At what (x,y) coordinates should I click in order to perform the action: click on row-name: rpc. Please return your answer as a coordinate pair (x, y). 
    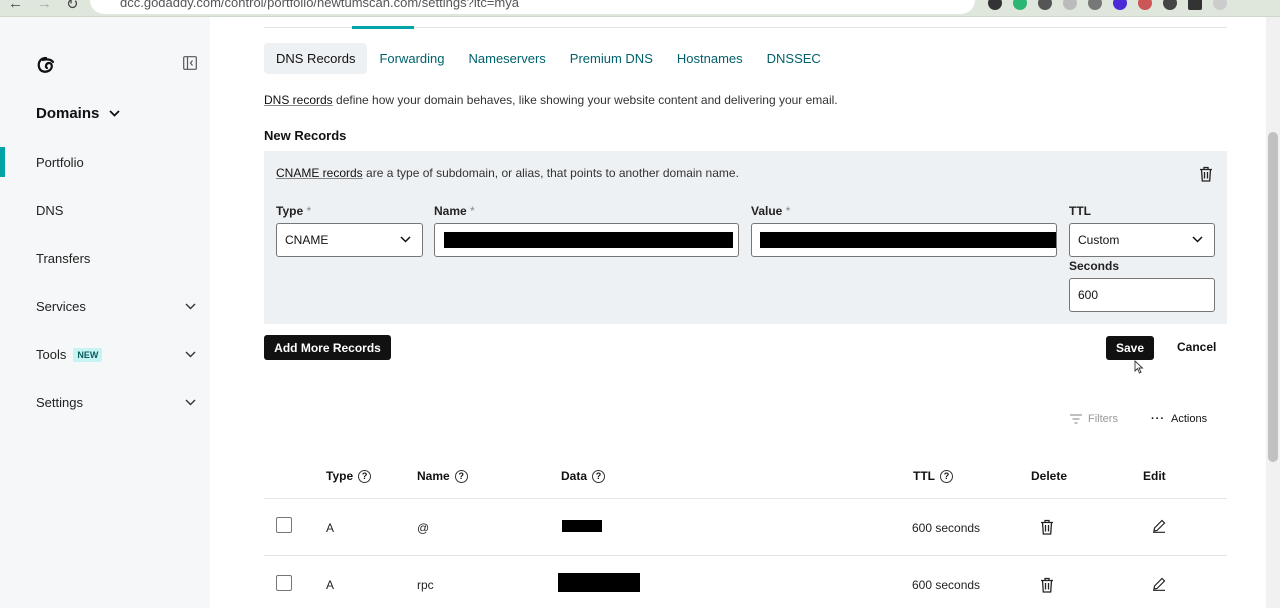
    Looking at the image, I should click on (425, 585).